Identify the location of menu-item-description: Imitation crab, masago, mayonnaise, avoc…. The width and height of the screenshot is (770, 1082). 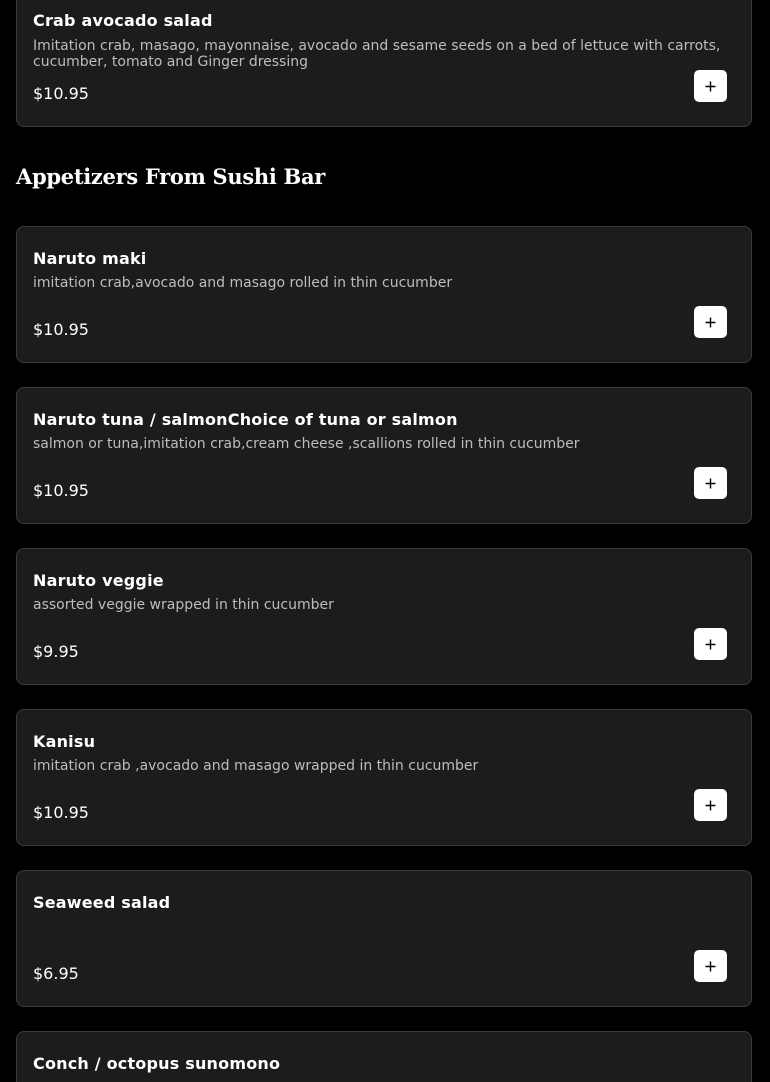
(377, 54).